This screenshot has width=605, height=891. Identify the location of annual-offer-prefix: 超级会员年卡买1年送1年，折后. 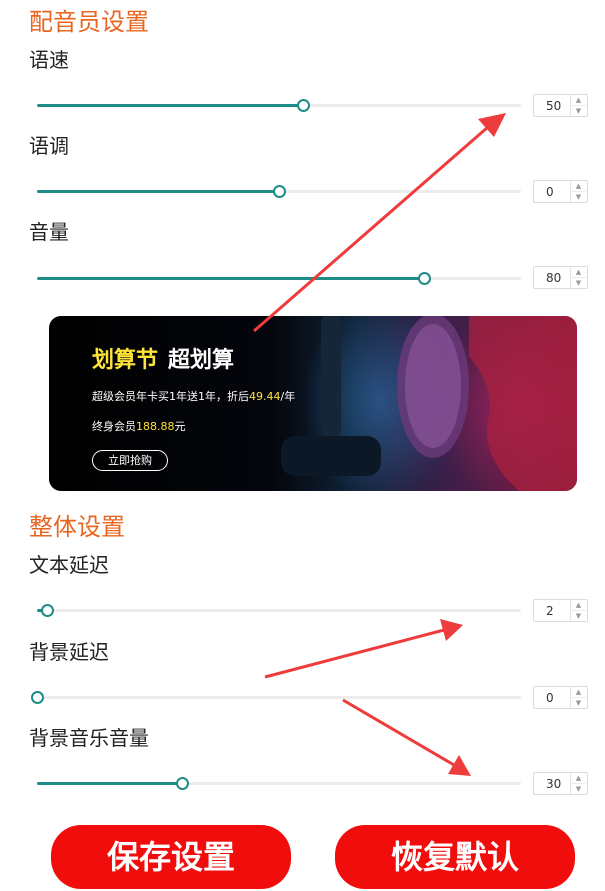
(170, 396).